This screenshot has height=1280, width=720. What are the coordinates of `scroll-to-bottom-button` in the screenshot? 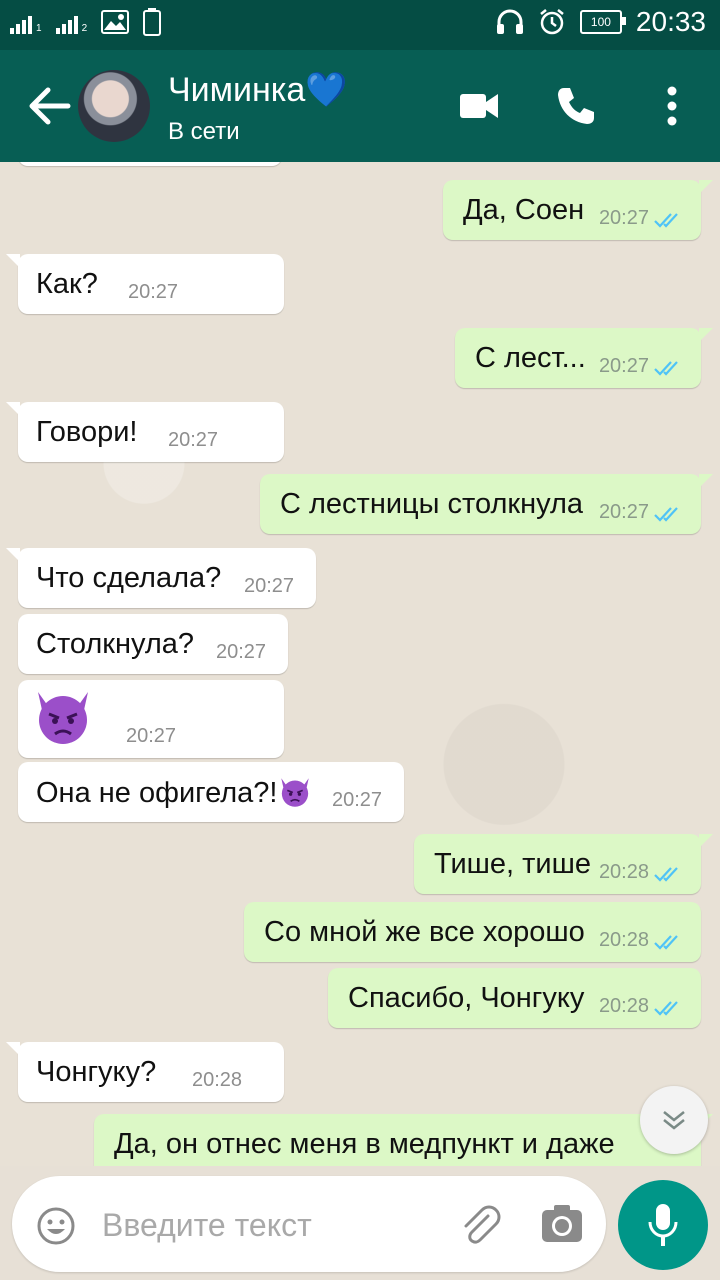 It's located at (674, 1120).